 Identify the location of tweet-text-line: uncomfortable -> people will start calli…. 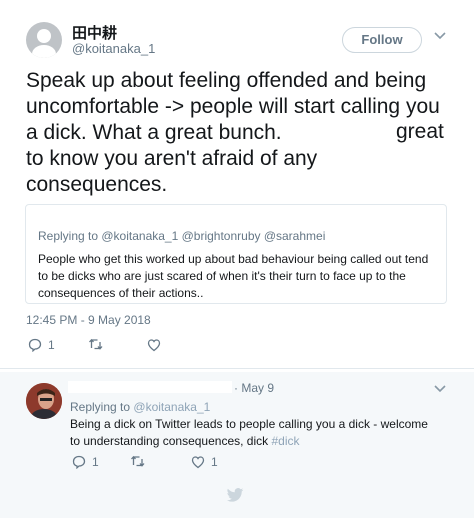
(233, 106).